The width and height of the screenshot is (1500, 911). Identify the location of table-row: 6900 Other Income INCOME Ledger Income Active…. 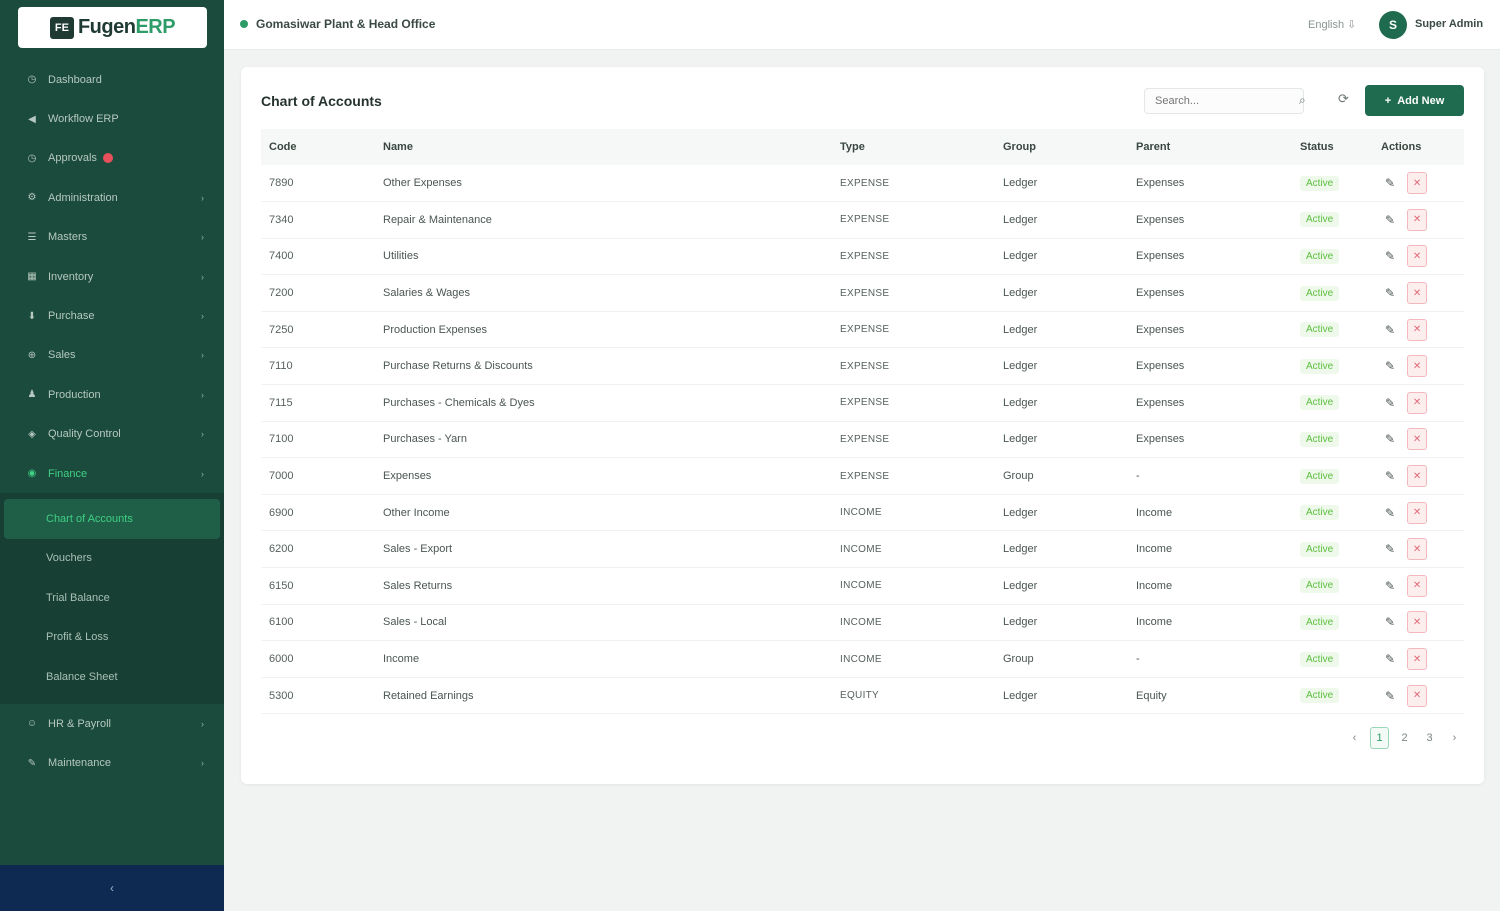
(862, 513).